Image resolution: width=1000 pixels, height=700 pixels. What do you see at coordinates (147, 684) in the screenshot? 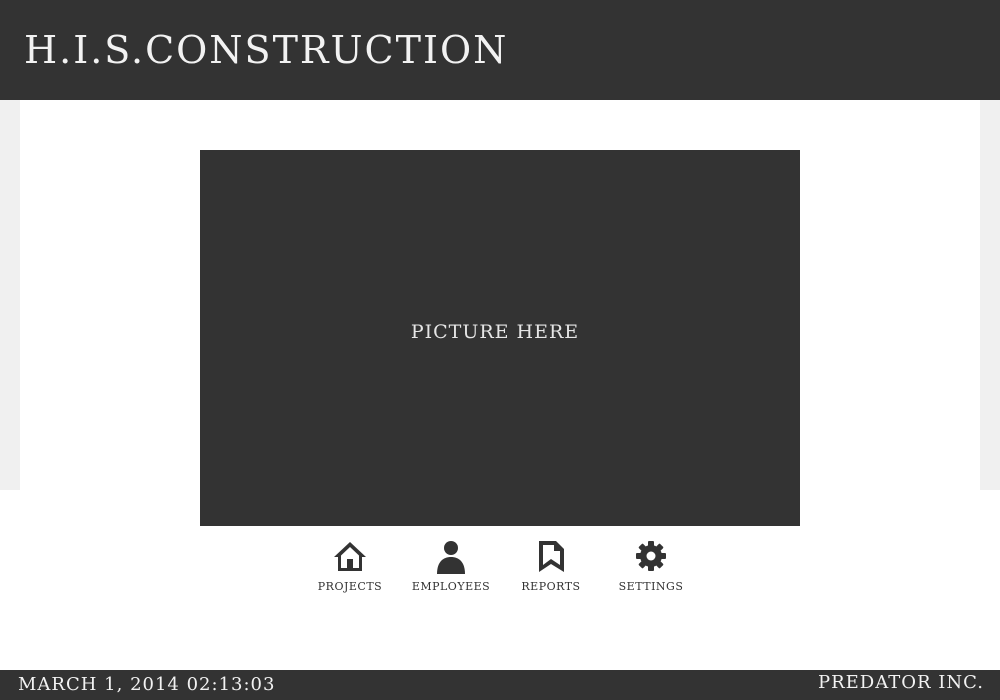
I see `datetime-display: MARCH 1, 2014 02:13:03` at bounding box center [147, 684].